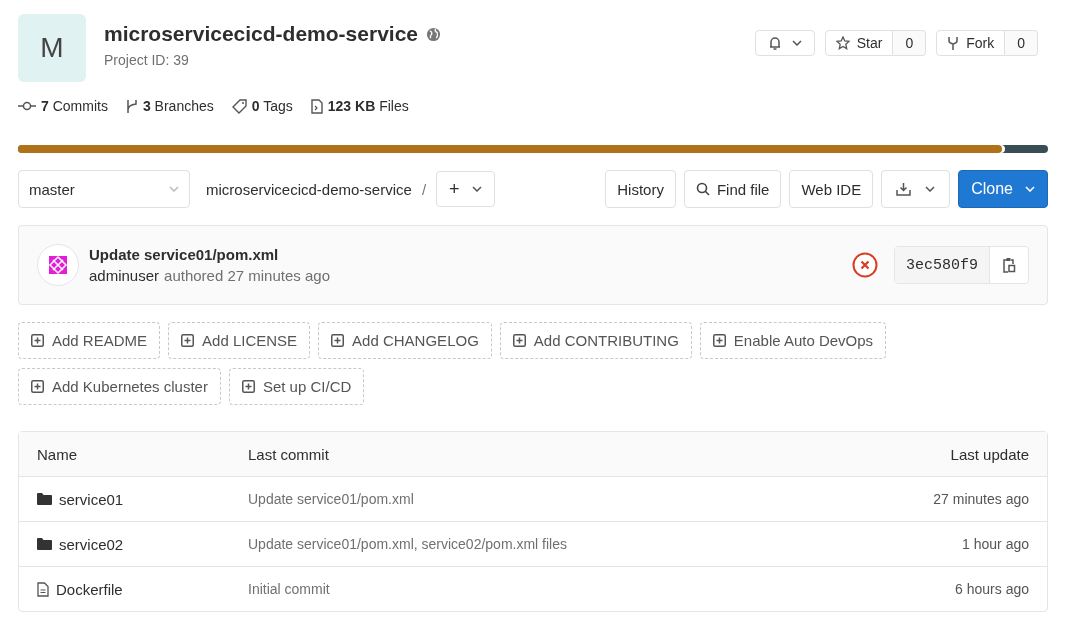 The width and height of the screenshot is (1080, 622). I want to click on shortcut-button: Add LICENSE, so click(239, 340).